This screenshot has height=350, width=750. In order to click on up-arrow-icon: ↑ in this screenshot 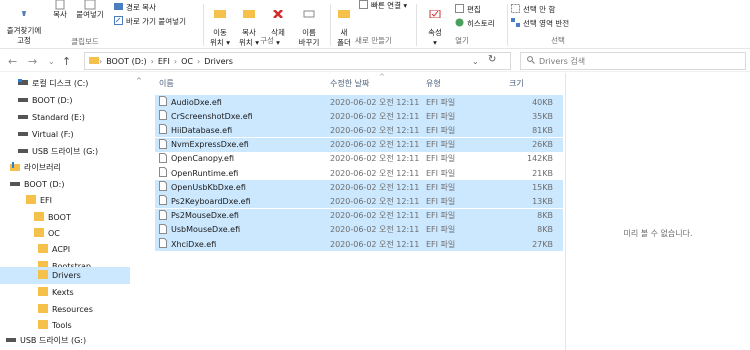, I will do `click(66, 61)`.